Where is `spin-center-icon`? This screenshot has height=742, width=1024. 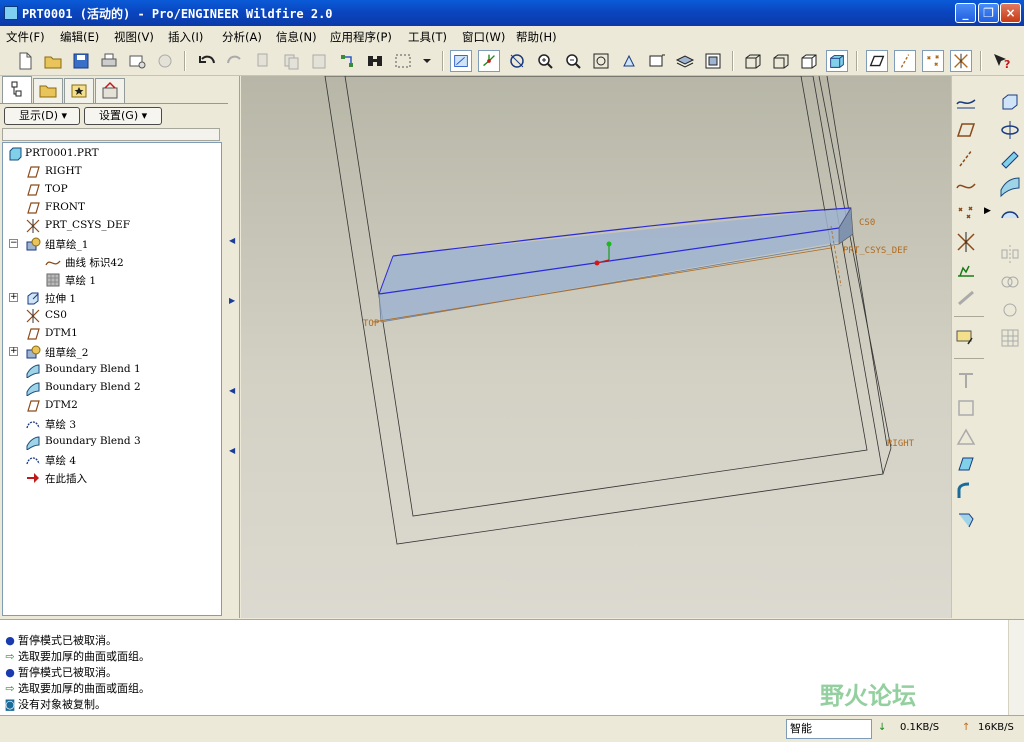 spin-center-icon is located at coordinates (489, 61).